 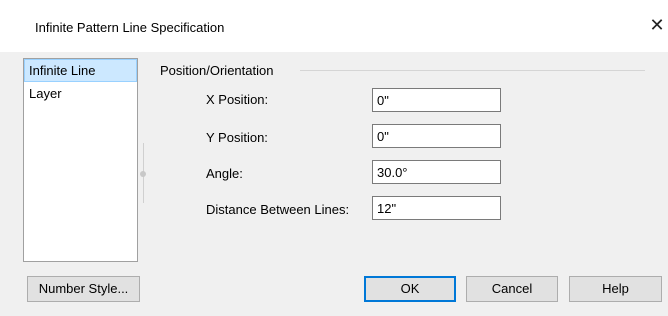 I want to click on angle-input, so click(x=436, y=172).